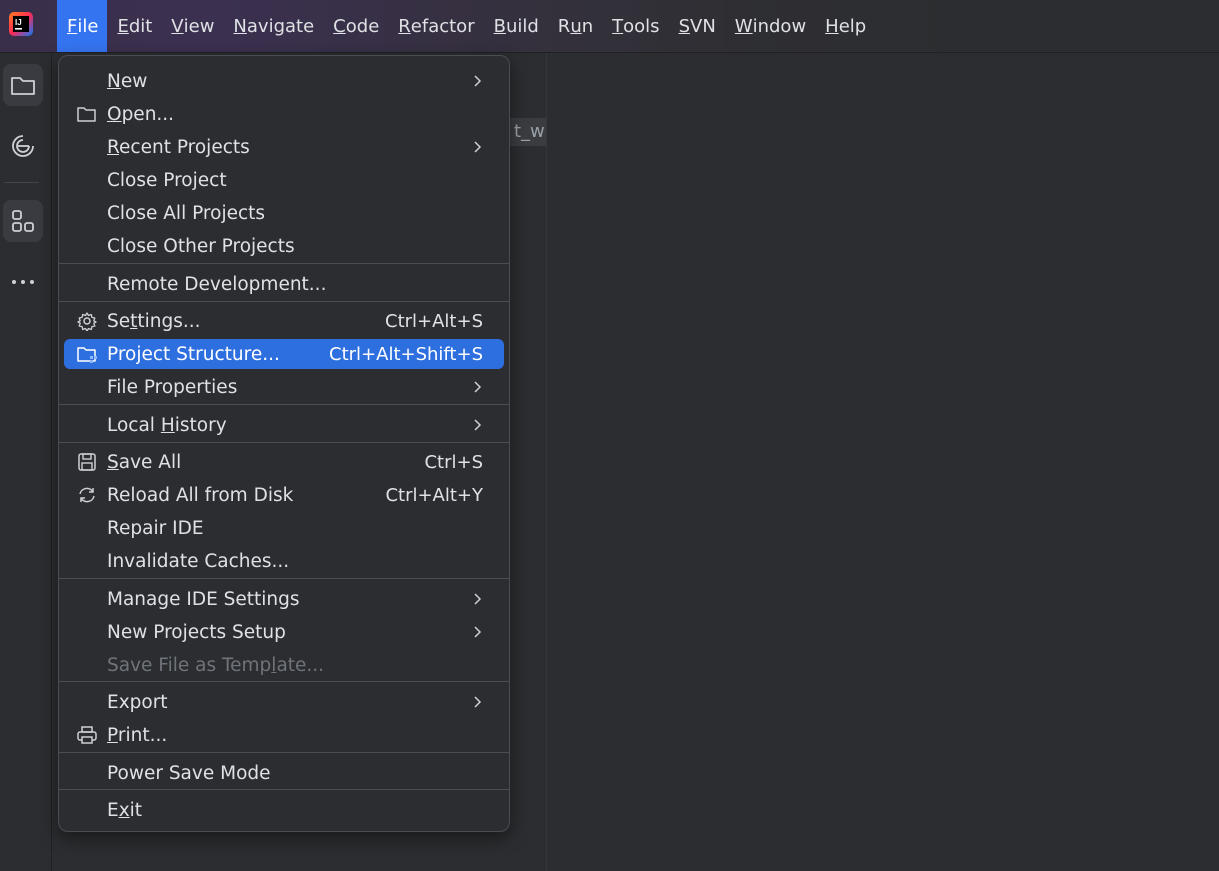 Image resolution: width=1219 pixels, height=871 pixels. Describe the element at coordinates (119, 321) in the screenshot. I see `menu-label-part: Se` at that location.